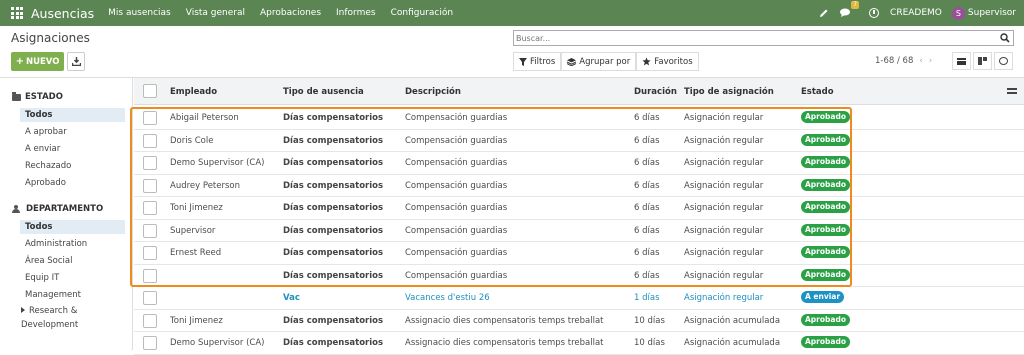  I want to click on department-filter-social: Área Social, so click(72, 261).